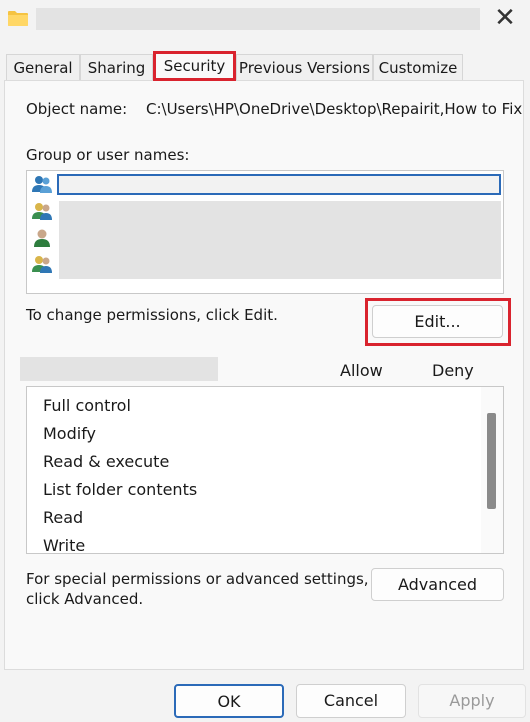 The width and height of the screenshot is (530, 722). I want to click on deny-column-header: Deny, so click(453, 370).